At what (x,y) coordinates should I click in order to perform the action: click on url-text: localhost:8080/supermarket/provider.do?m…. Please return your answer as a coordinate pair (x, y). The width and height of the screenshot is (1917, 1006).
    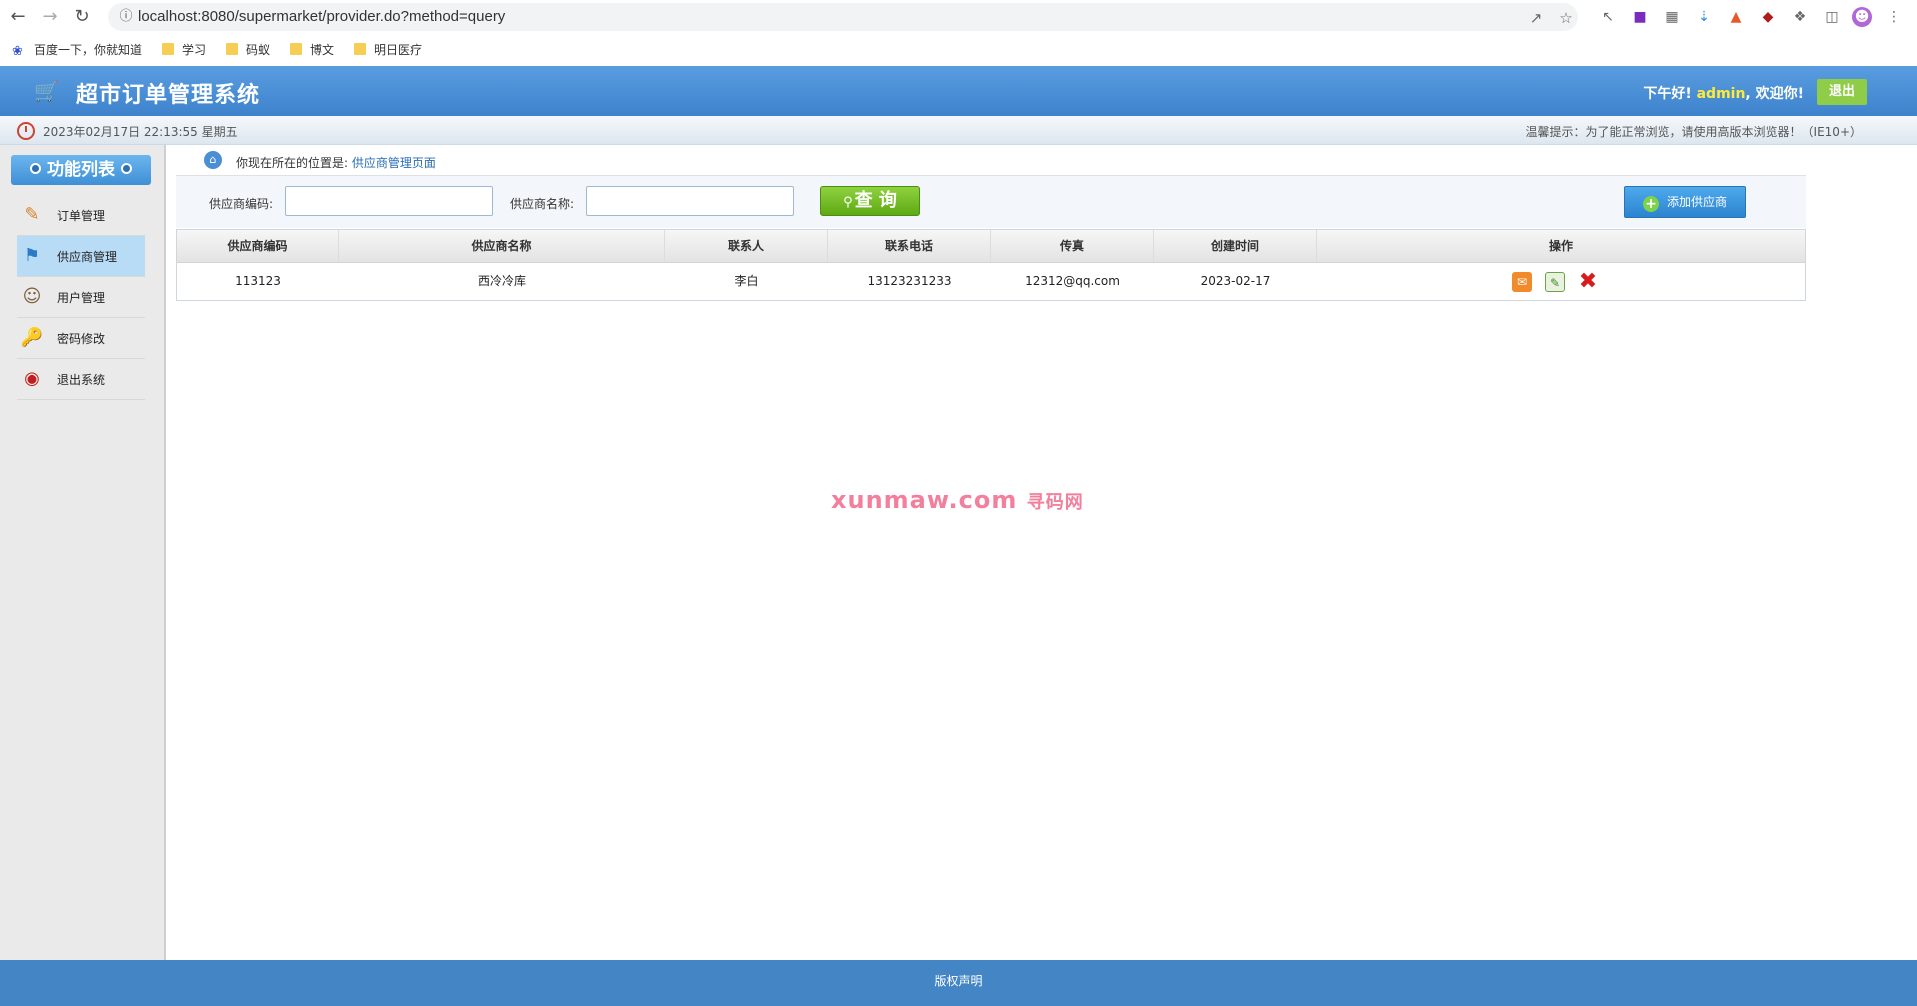
    Looking at the image, I should click on (321, 16).